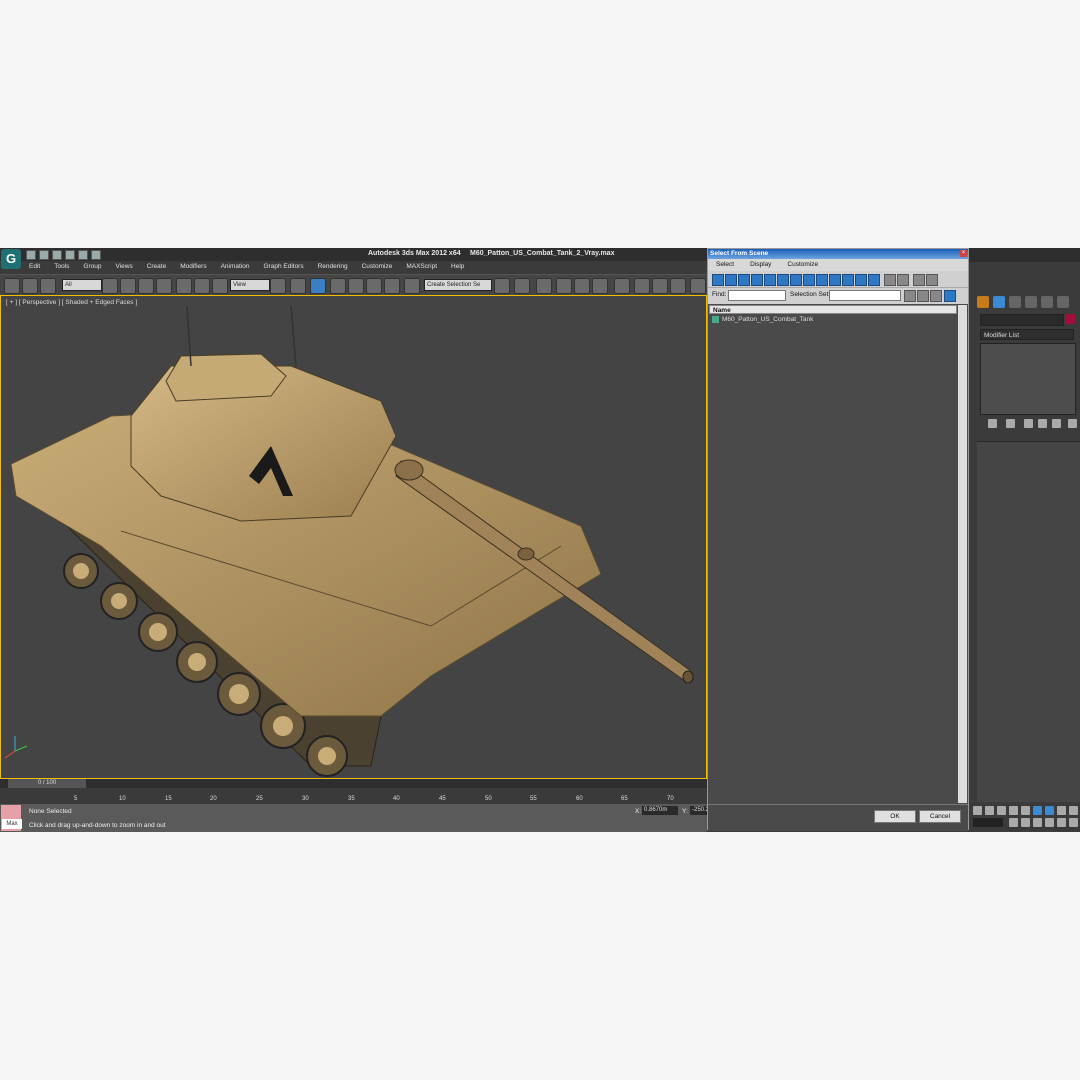 Image resolution: width=1080 pixels, height=1080 pixels. What do you see at coordinates (802, 265) in the screenshot?
I see `dialog-menu-customize: Customize` at bounding box center [802, 265].